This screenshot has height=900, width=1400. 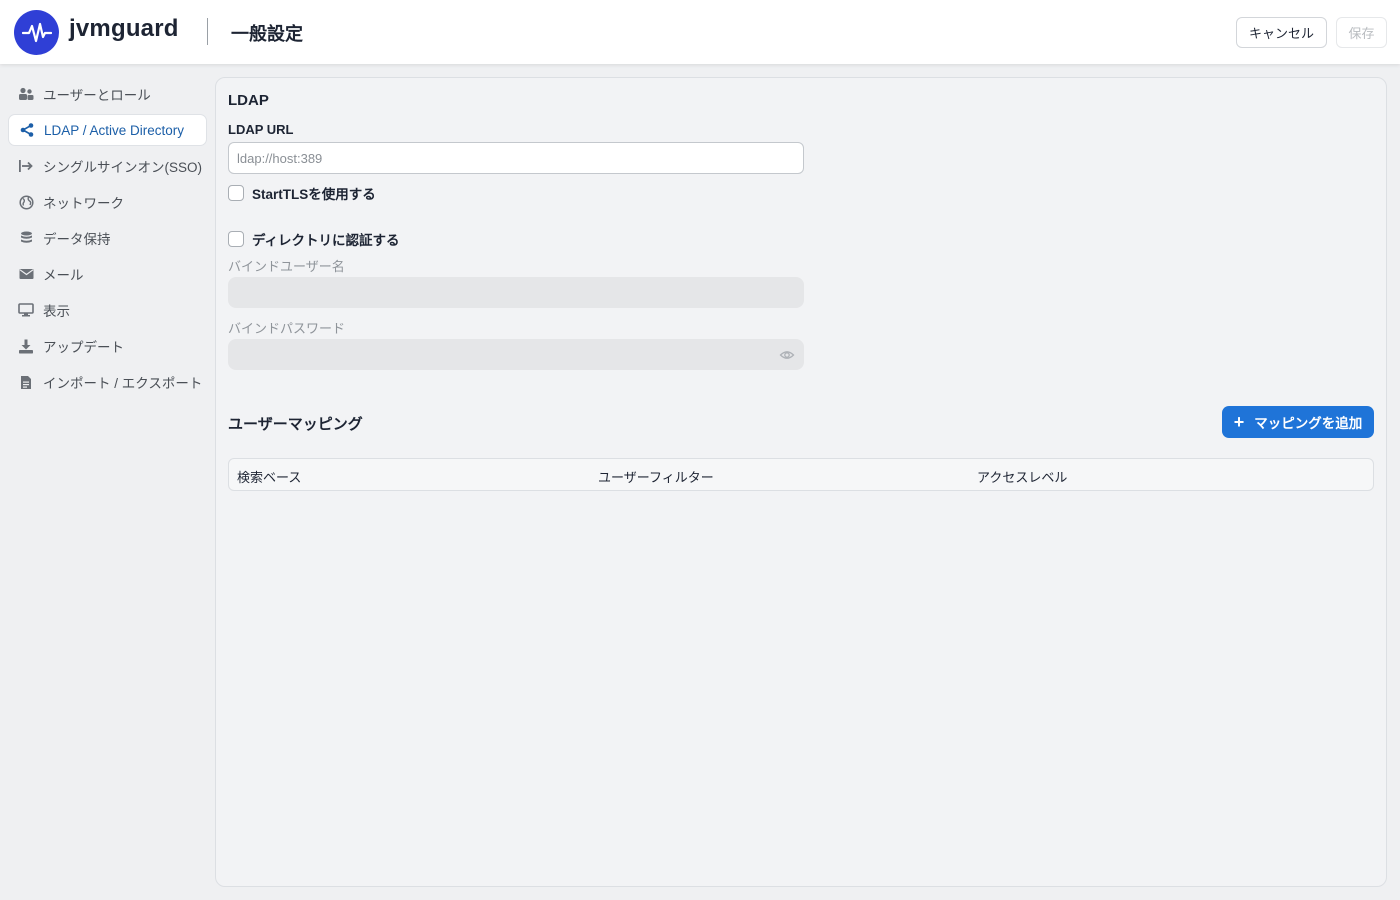 I want to click on sidebar-item-label: データ保持, so click(x=77, y=239).